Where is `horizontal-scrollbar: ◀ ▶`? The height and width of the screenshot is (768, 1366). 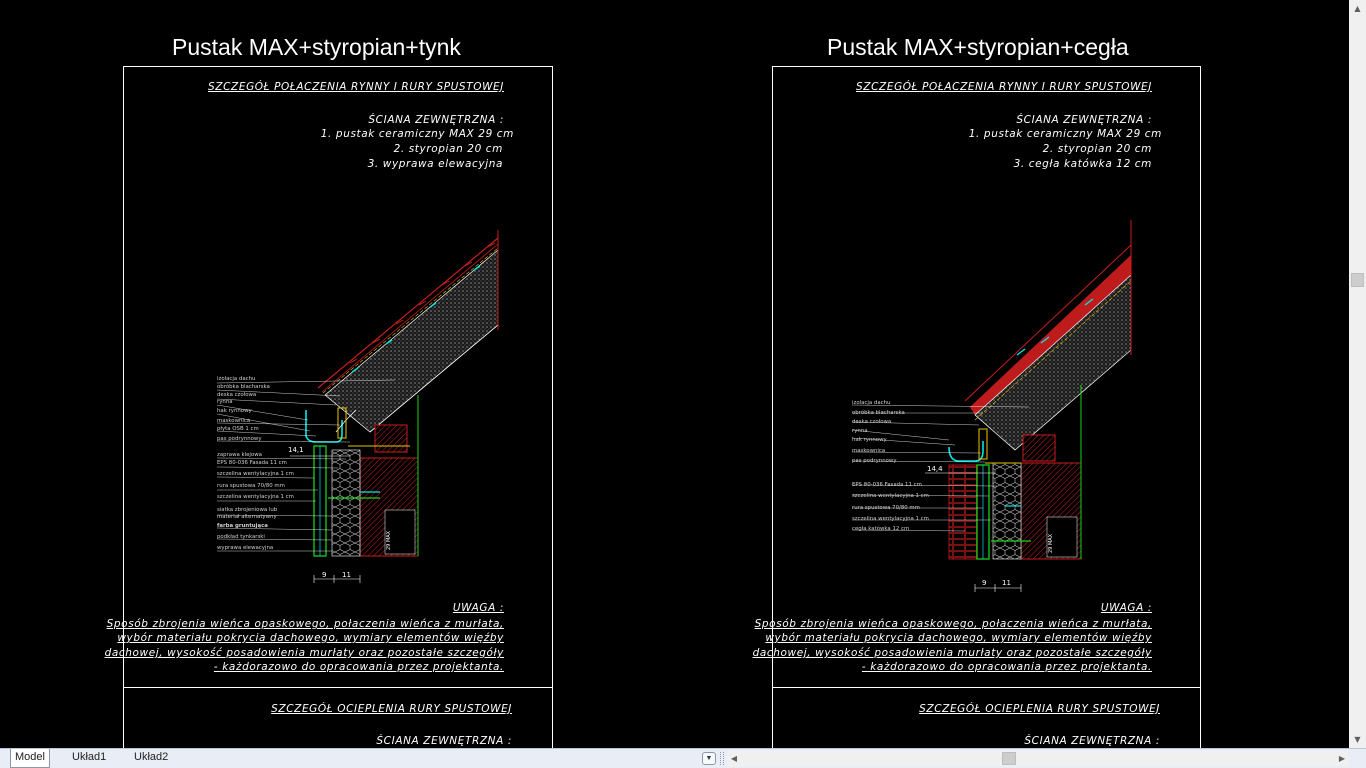 horizontal-scrollbar: ◀ ▶ is located at coordinates (1038, 758).